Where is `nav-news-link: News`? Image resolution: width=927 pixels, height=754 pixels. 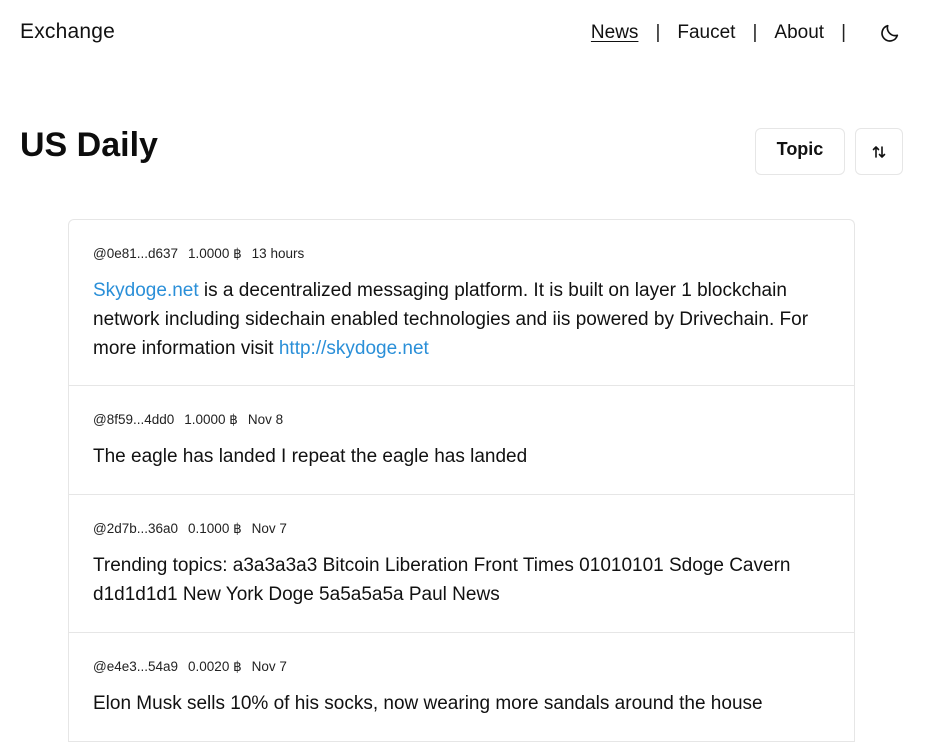
nav-news-link: News is located at coordinates (615, 33).